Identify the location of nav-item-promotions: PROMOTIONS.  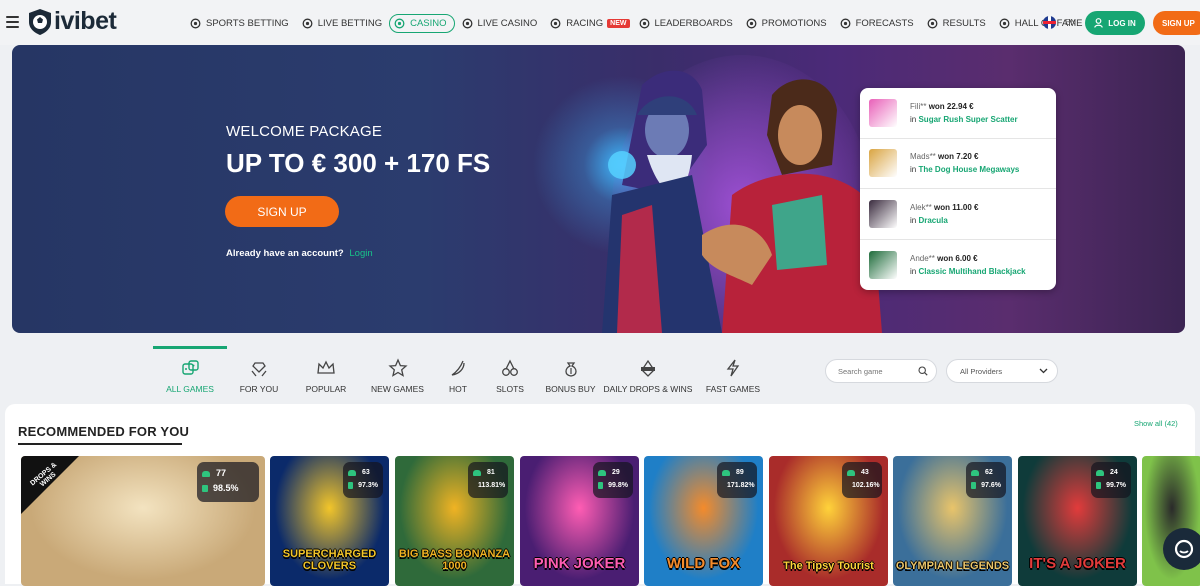
(786, 23).